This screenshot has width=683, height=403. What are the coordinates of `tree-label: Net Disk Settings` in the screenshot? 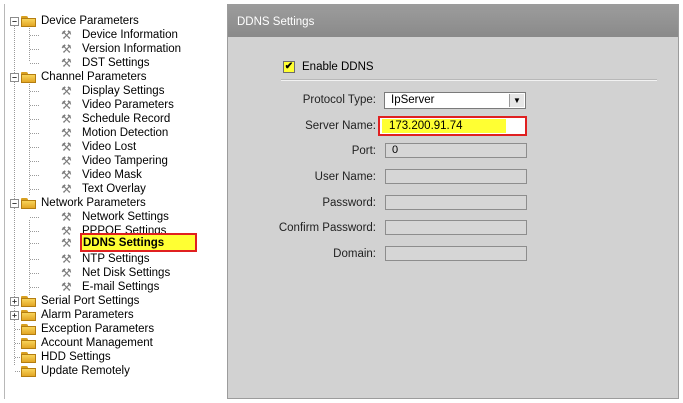 It's located at (126, 273).